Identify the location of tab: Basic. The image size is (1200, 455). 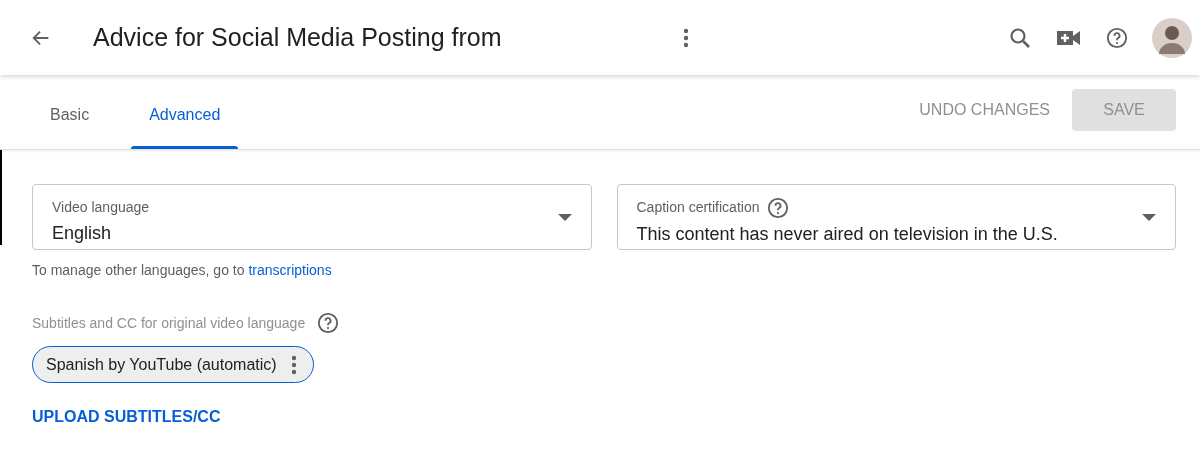
(70, 112).